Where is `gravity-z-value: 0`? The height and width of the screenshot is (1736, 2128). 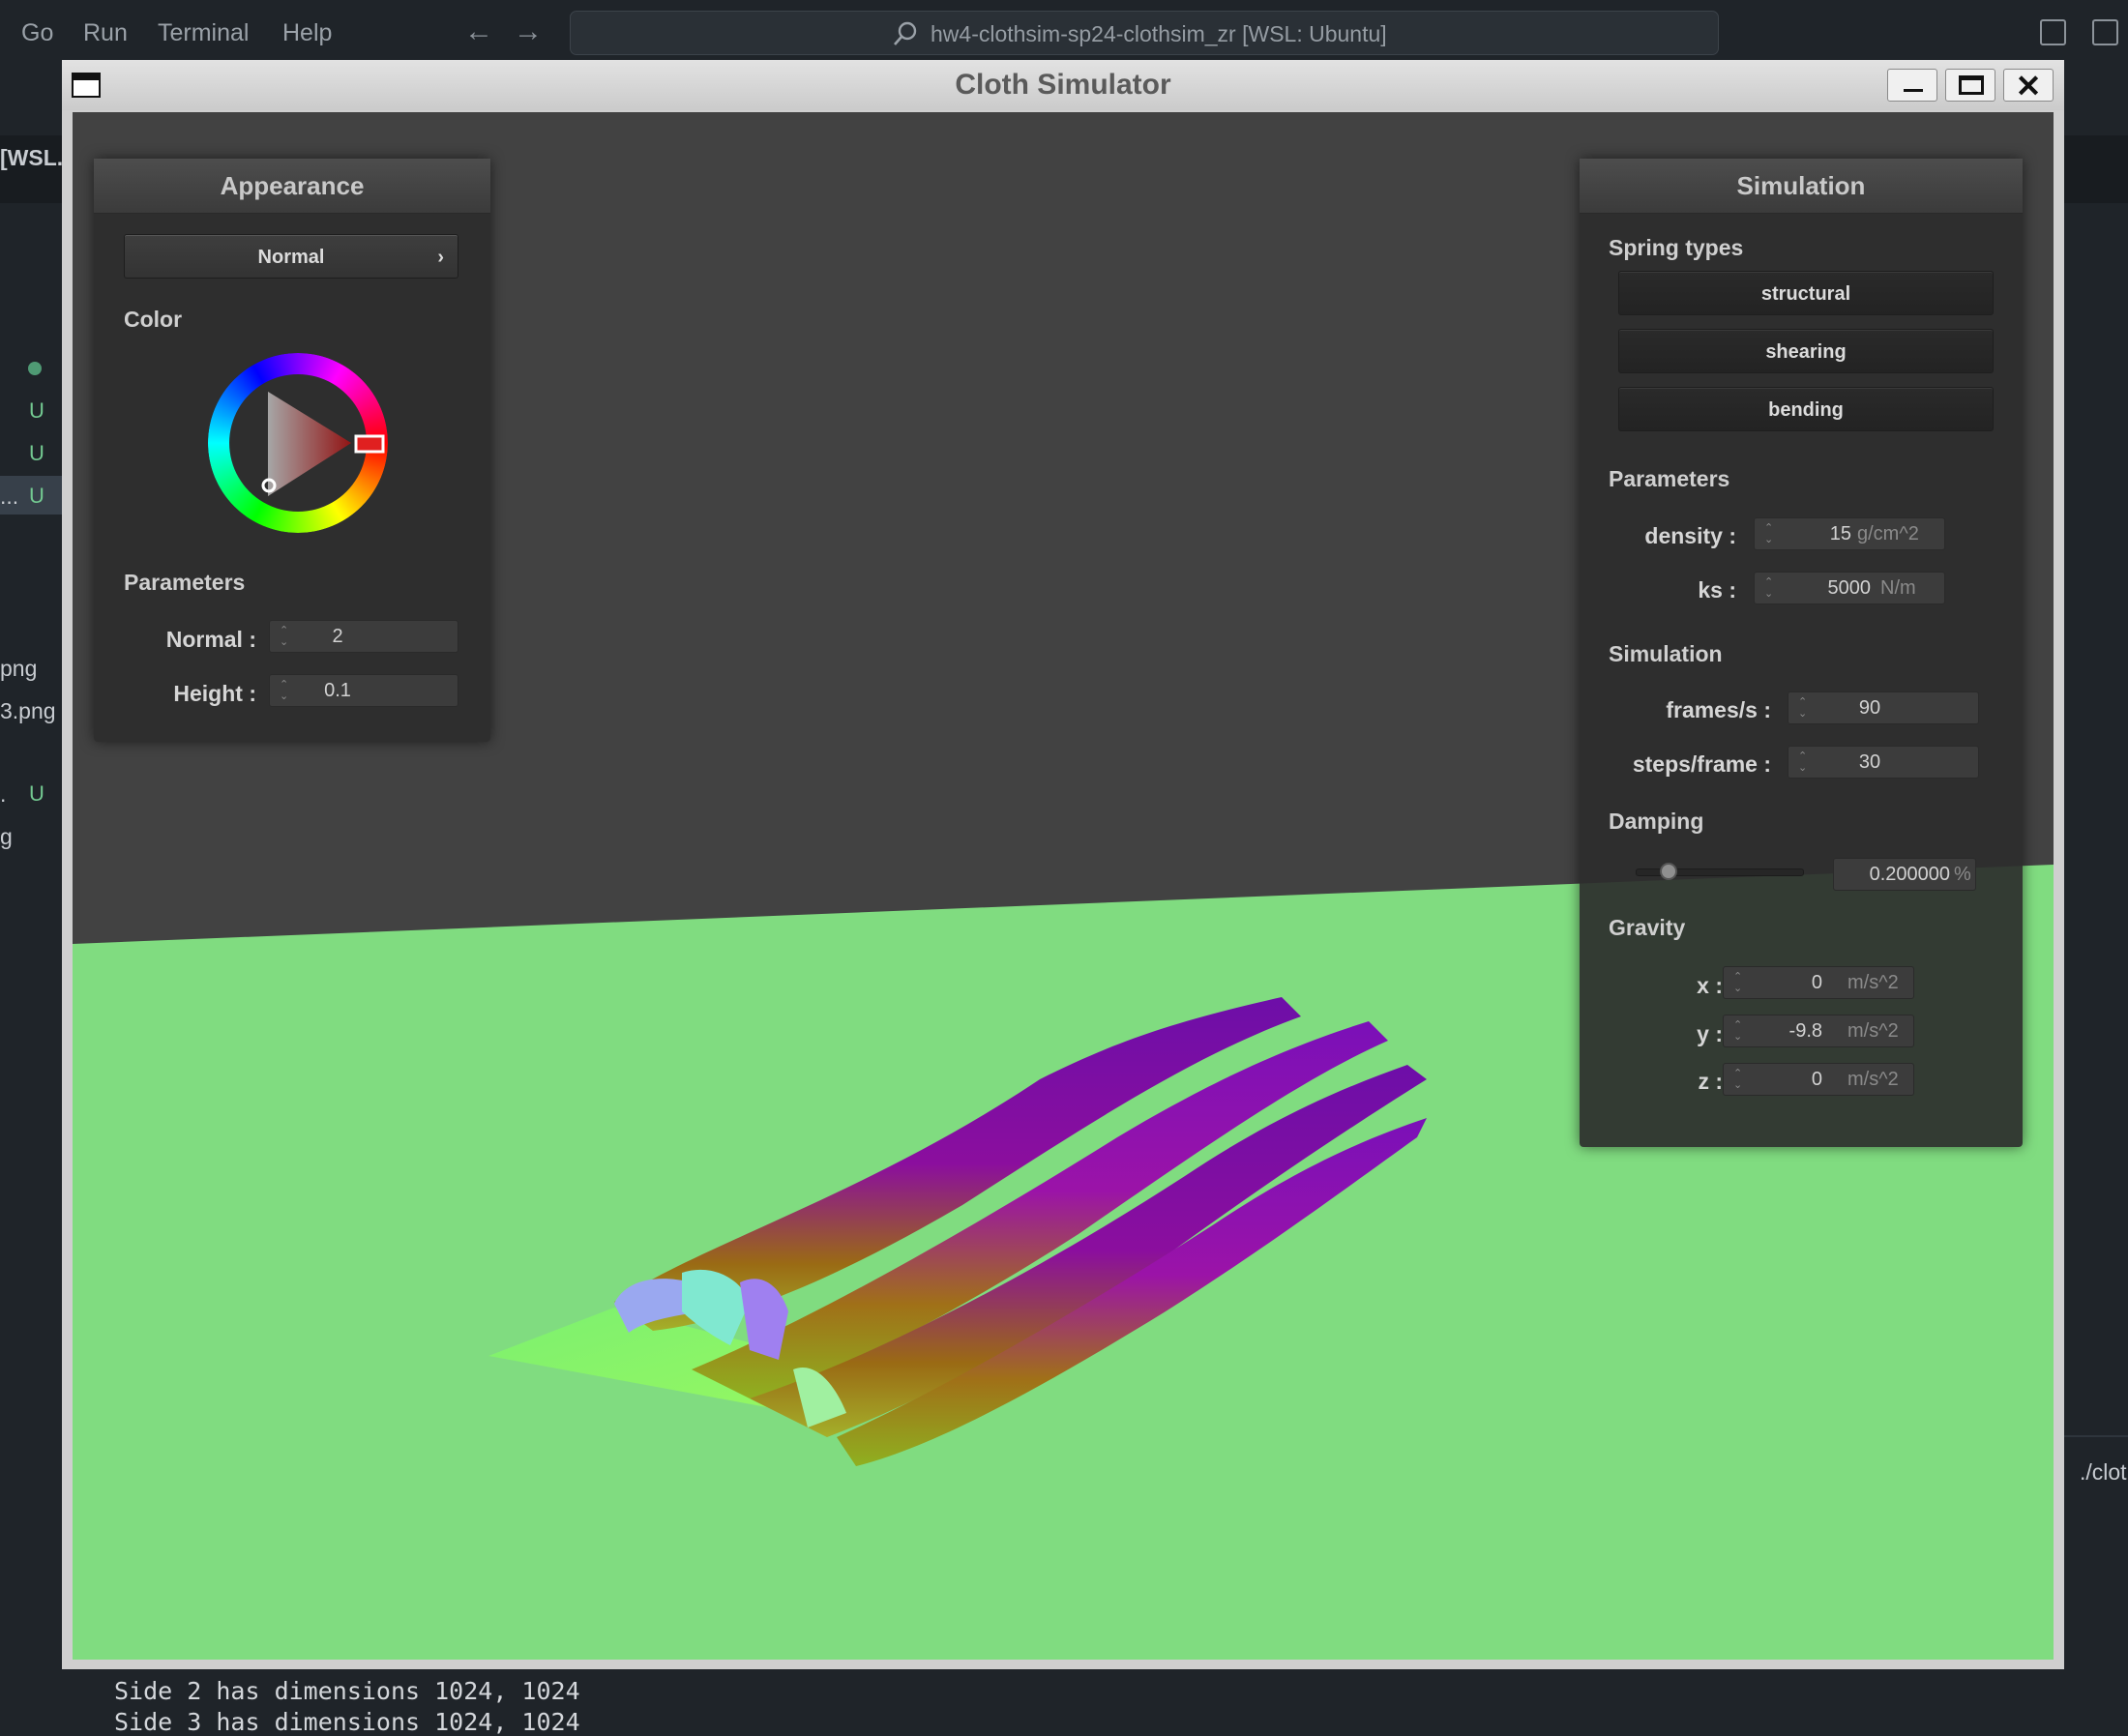 gravity-z-value: 0 is located at coordinates (1816, 1079).